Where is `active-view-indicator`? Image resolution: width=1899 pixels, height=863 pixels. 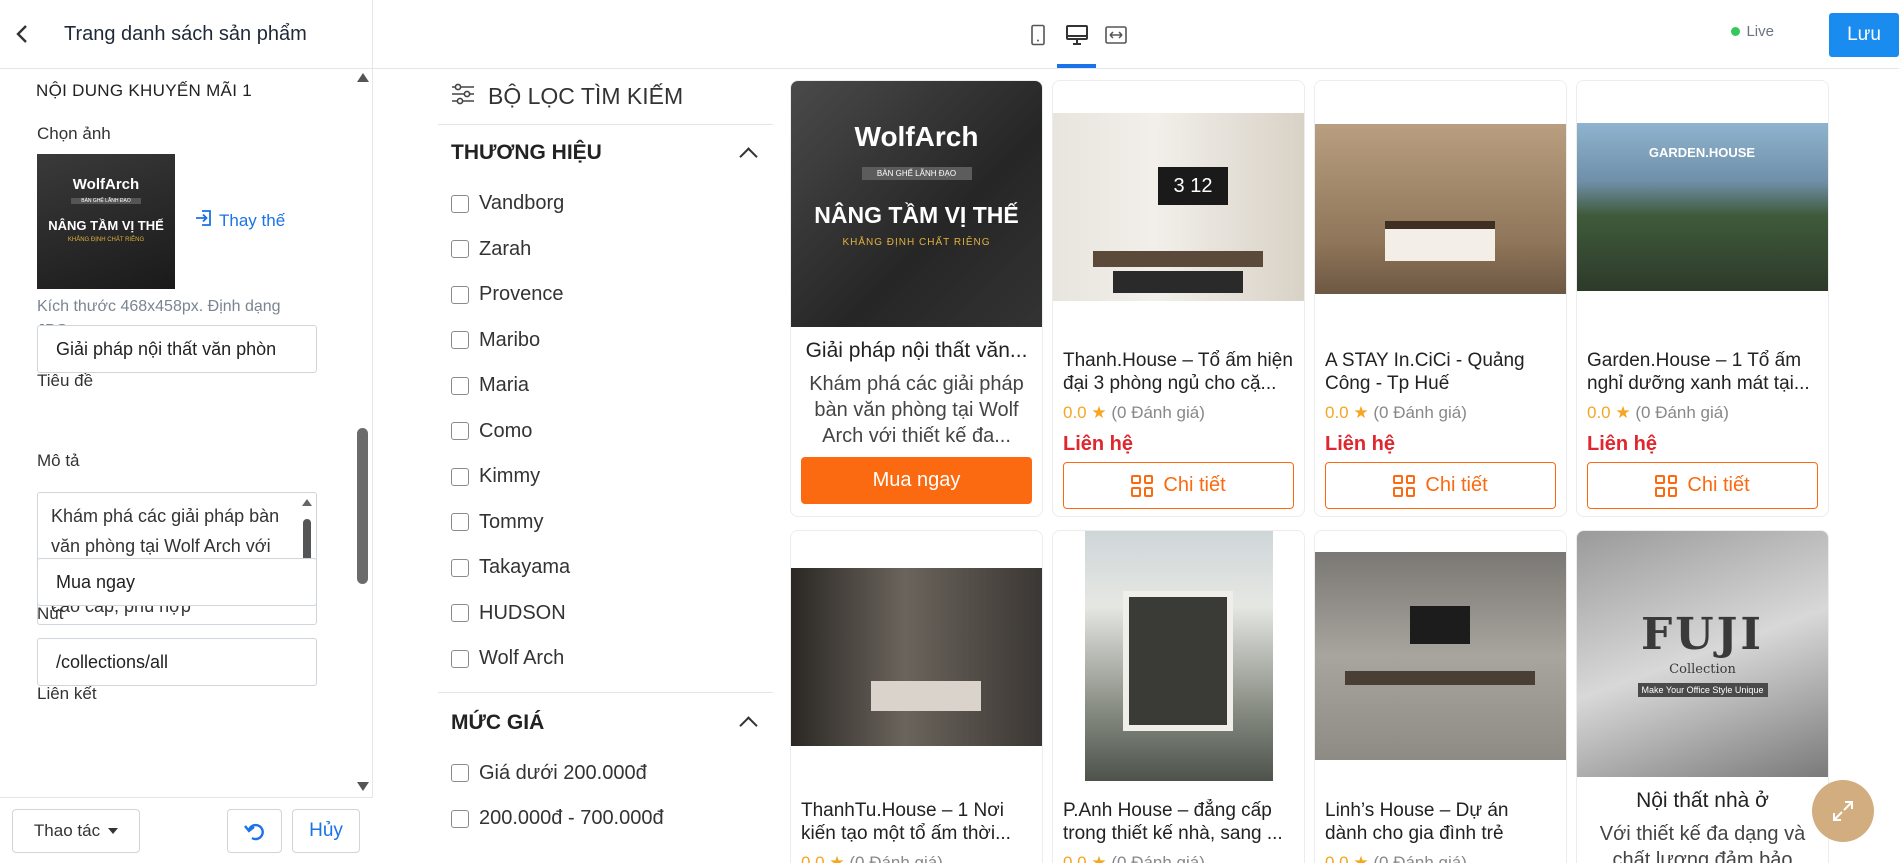
active-view-indicator is located at coordinates (1076, 66).